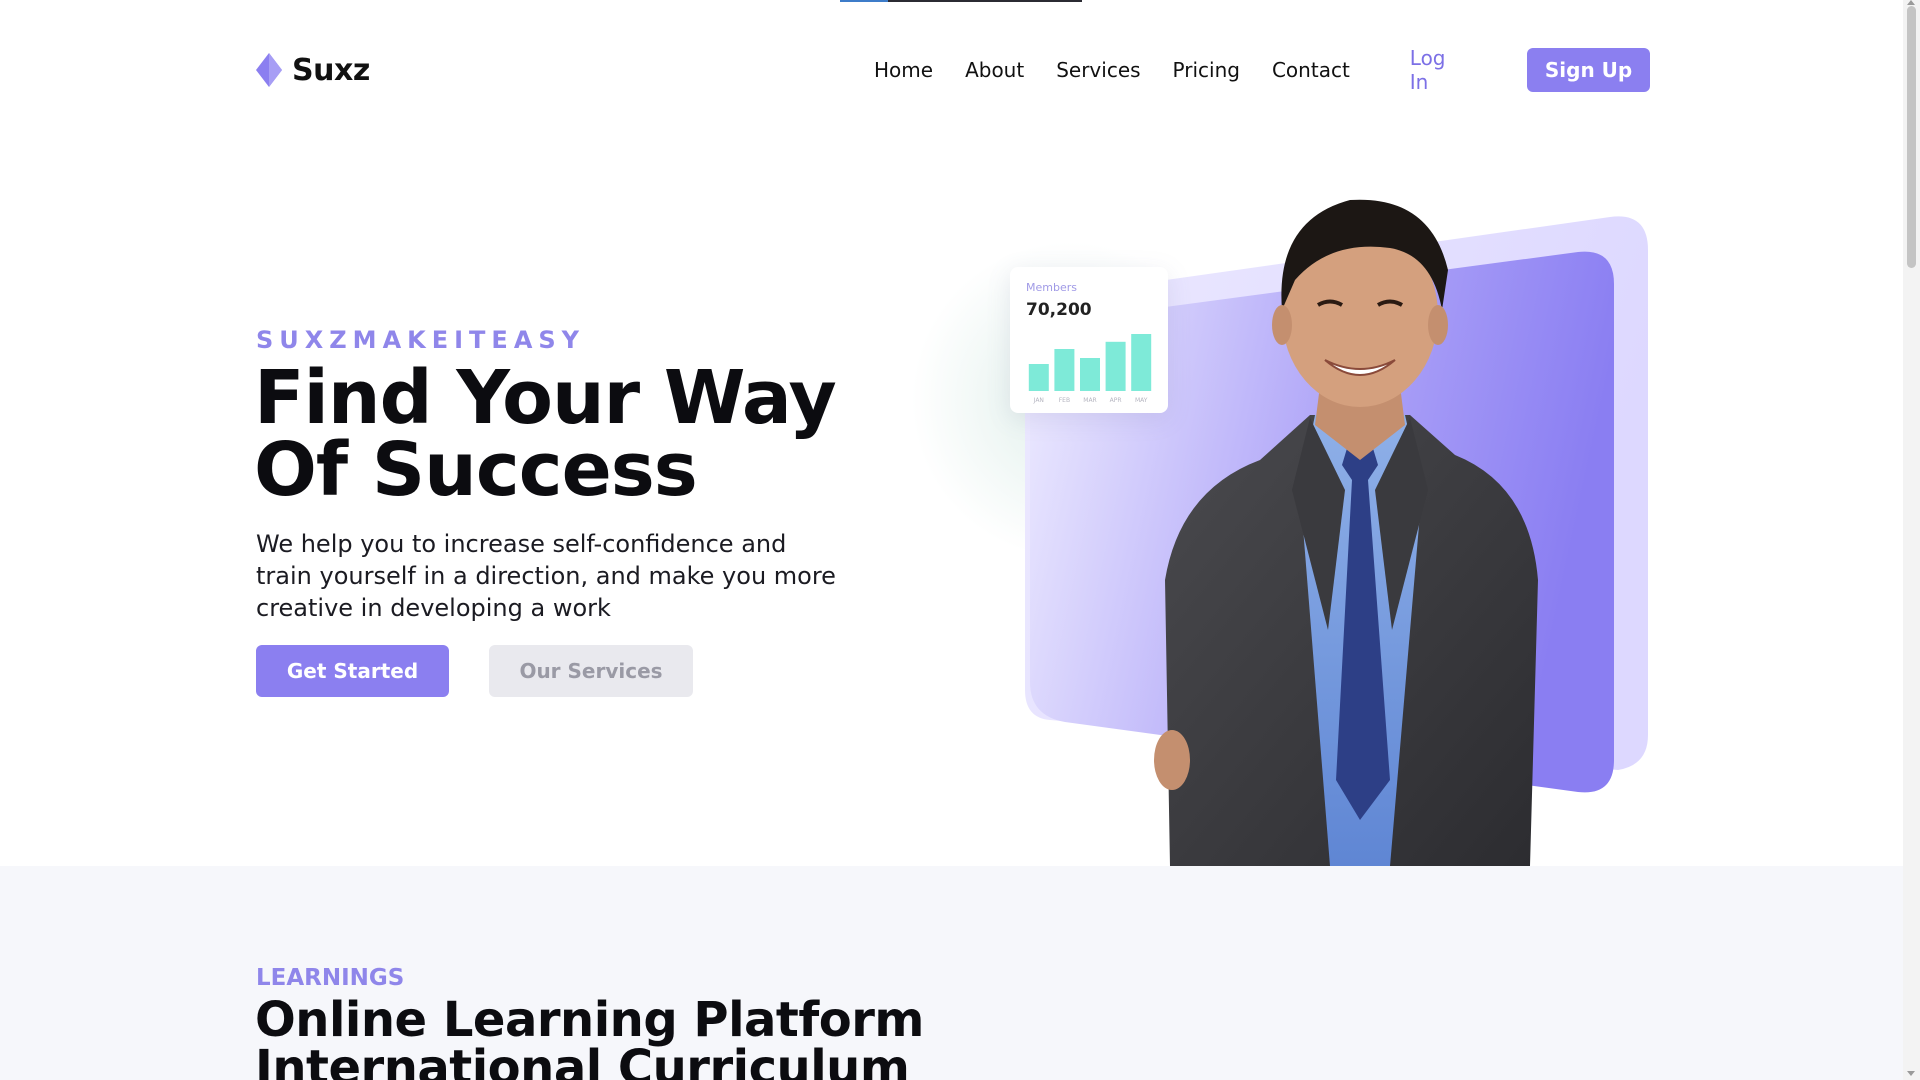 Image resolution: width=1920 pixels, height=1080 pixels. I want to click on members-bar-mar, so click(1090, 374).